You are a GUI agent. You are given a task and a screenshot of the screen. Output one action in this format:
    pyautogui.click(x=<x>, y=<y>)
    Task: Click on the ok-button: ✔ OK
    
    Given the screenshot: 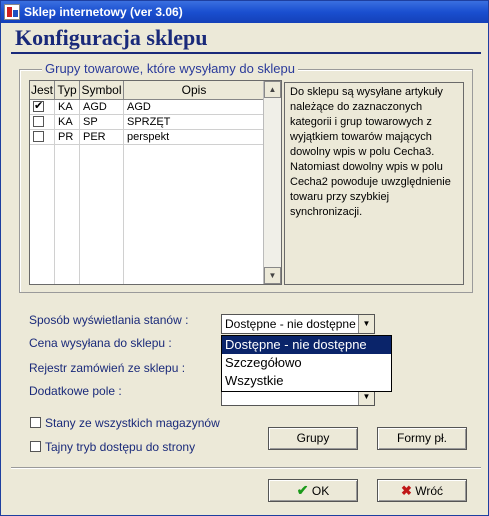 What is the action you would take?
    pyautogui.click(x=313, y=490)
    